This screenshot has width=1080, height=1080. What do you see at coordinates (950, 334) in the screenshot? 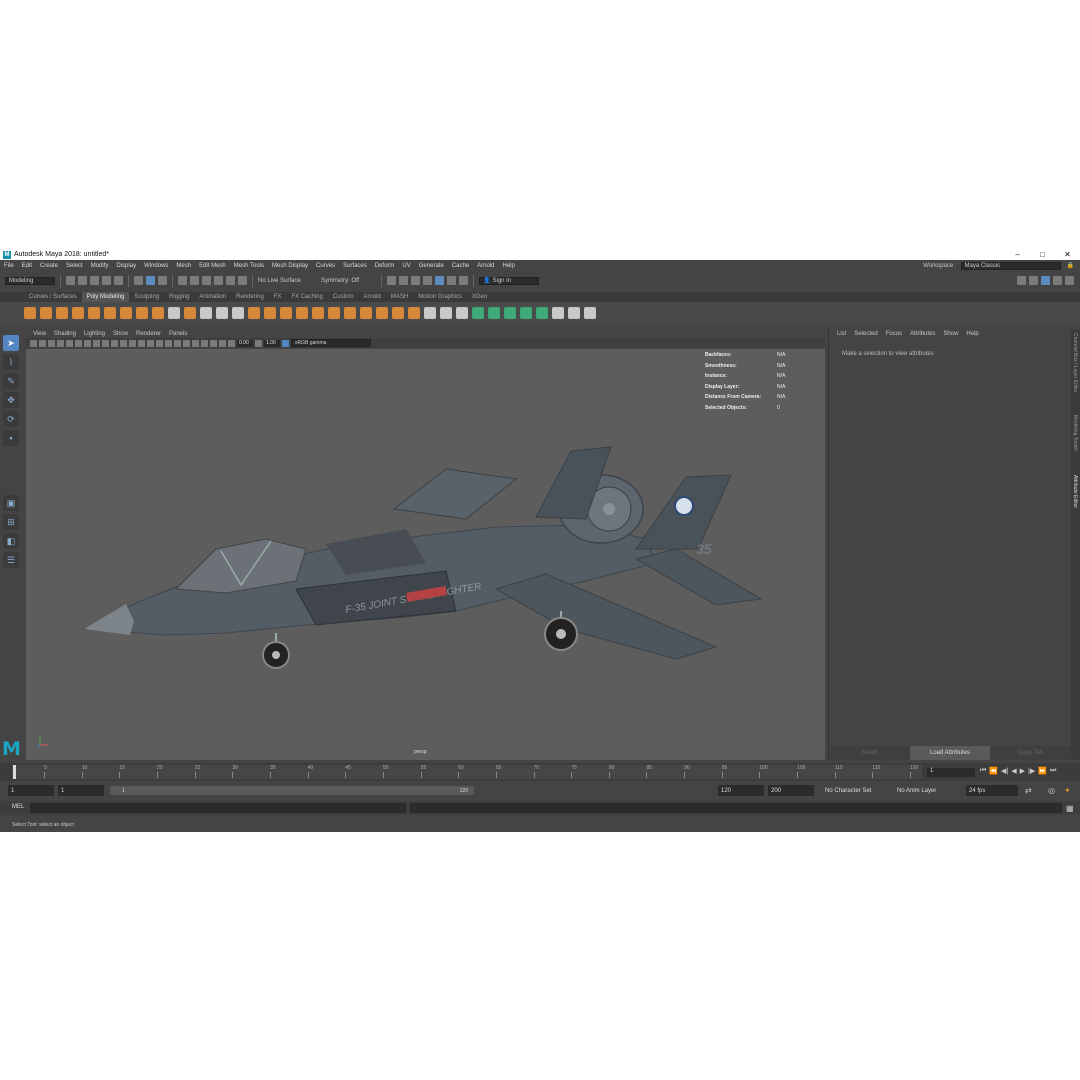
I see `attr-menu-show: Show` at bounding box center [950, 334].